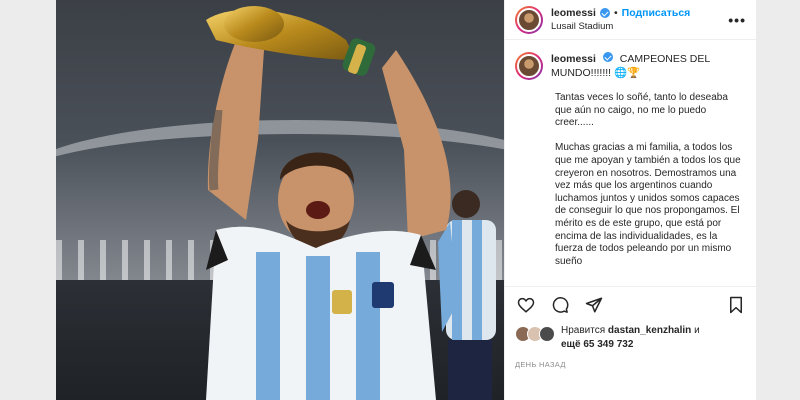 This screenshot has height=400, width=800. Describe the element at coordinates (697, 330) in the screenshot. I see `likes-suffix: и` at that location.